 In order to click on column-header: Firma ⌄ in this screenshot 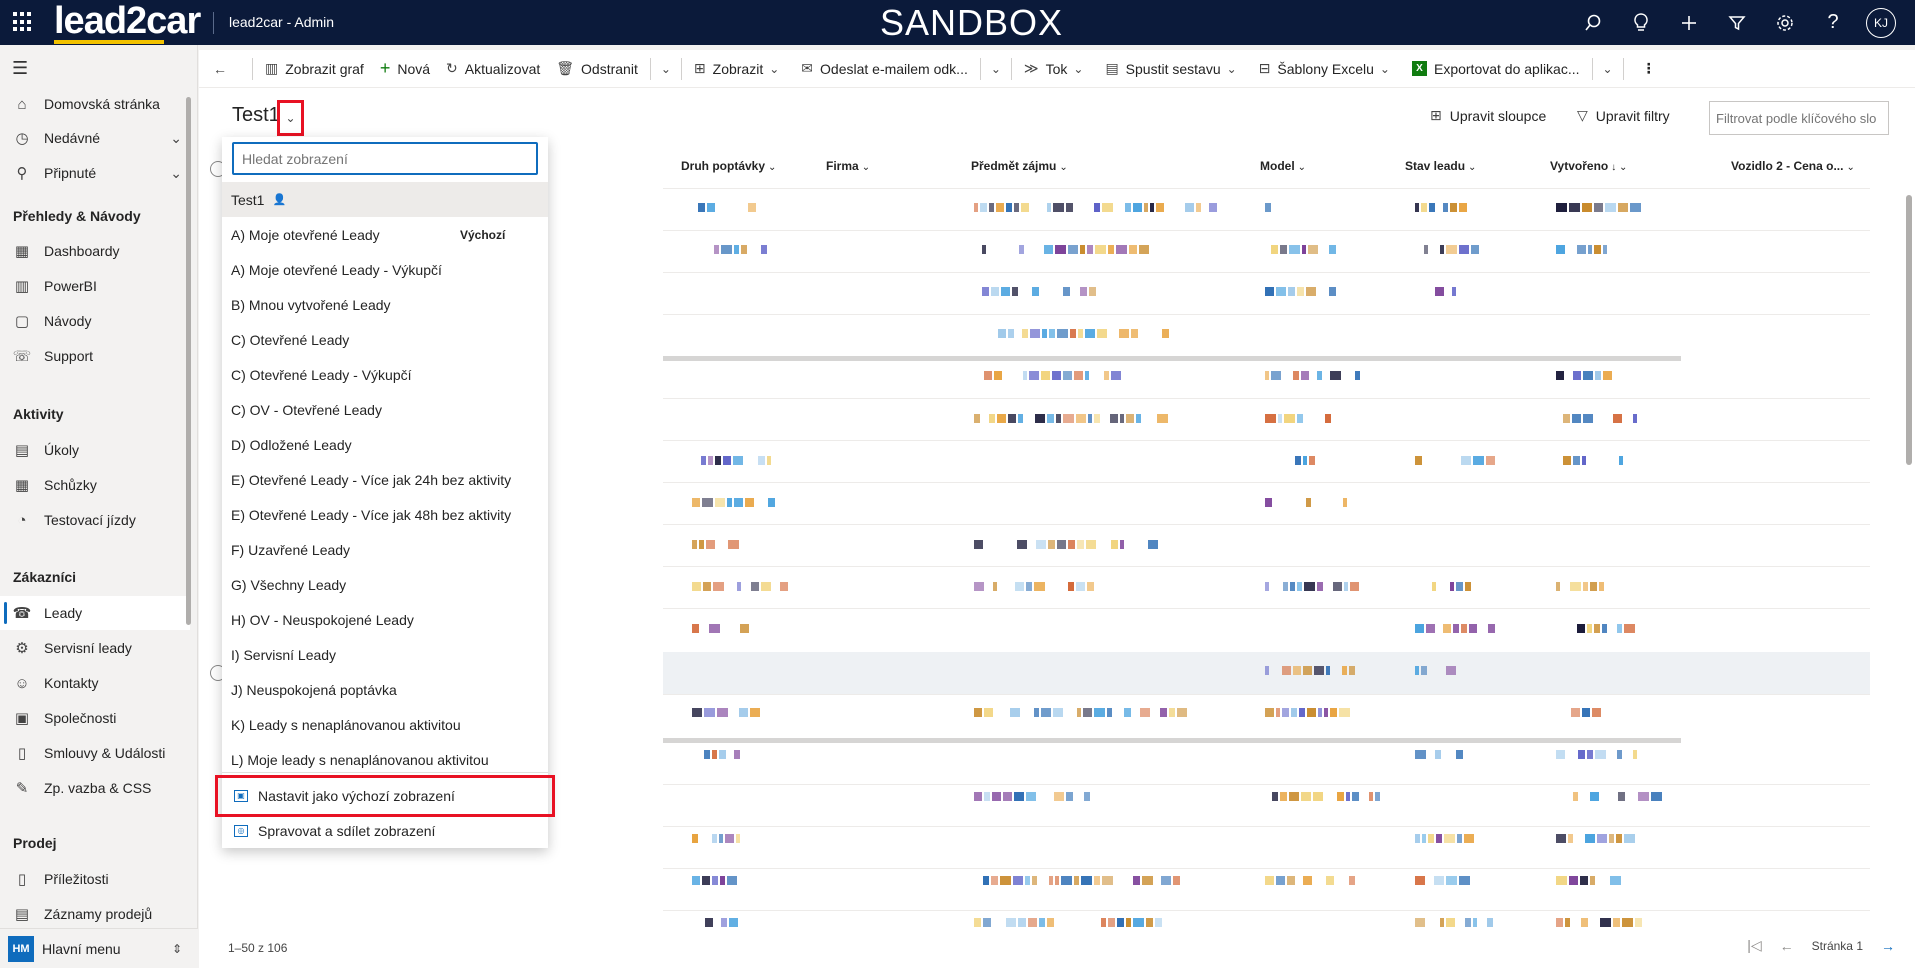, I will do `click(848, 166)`.